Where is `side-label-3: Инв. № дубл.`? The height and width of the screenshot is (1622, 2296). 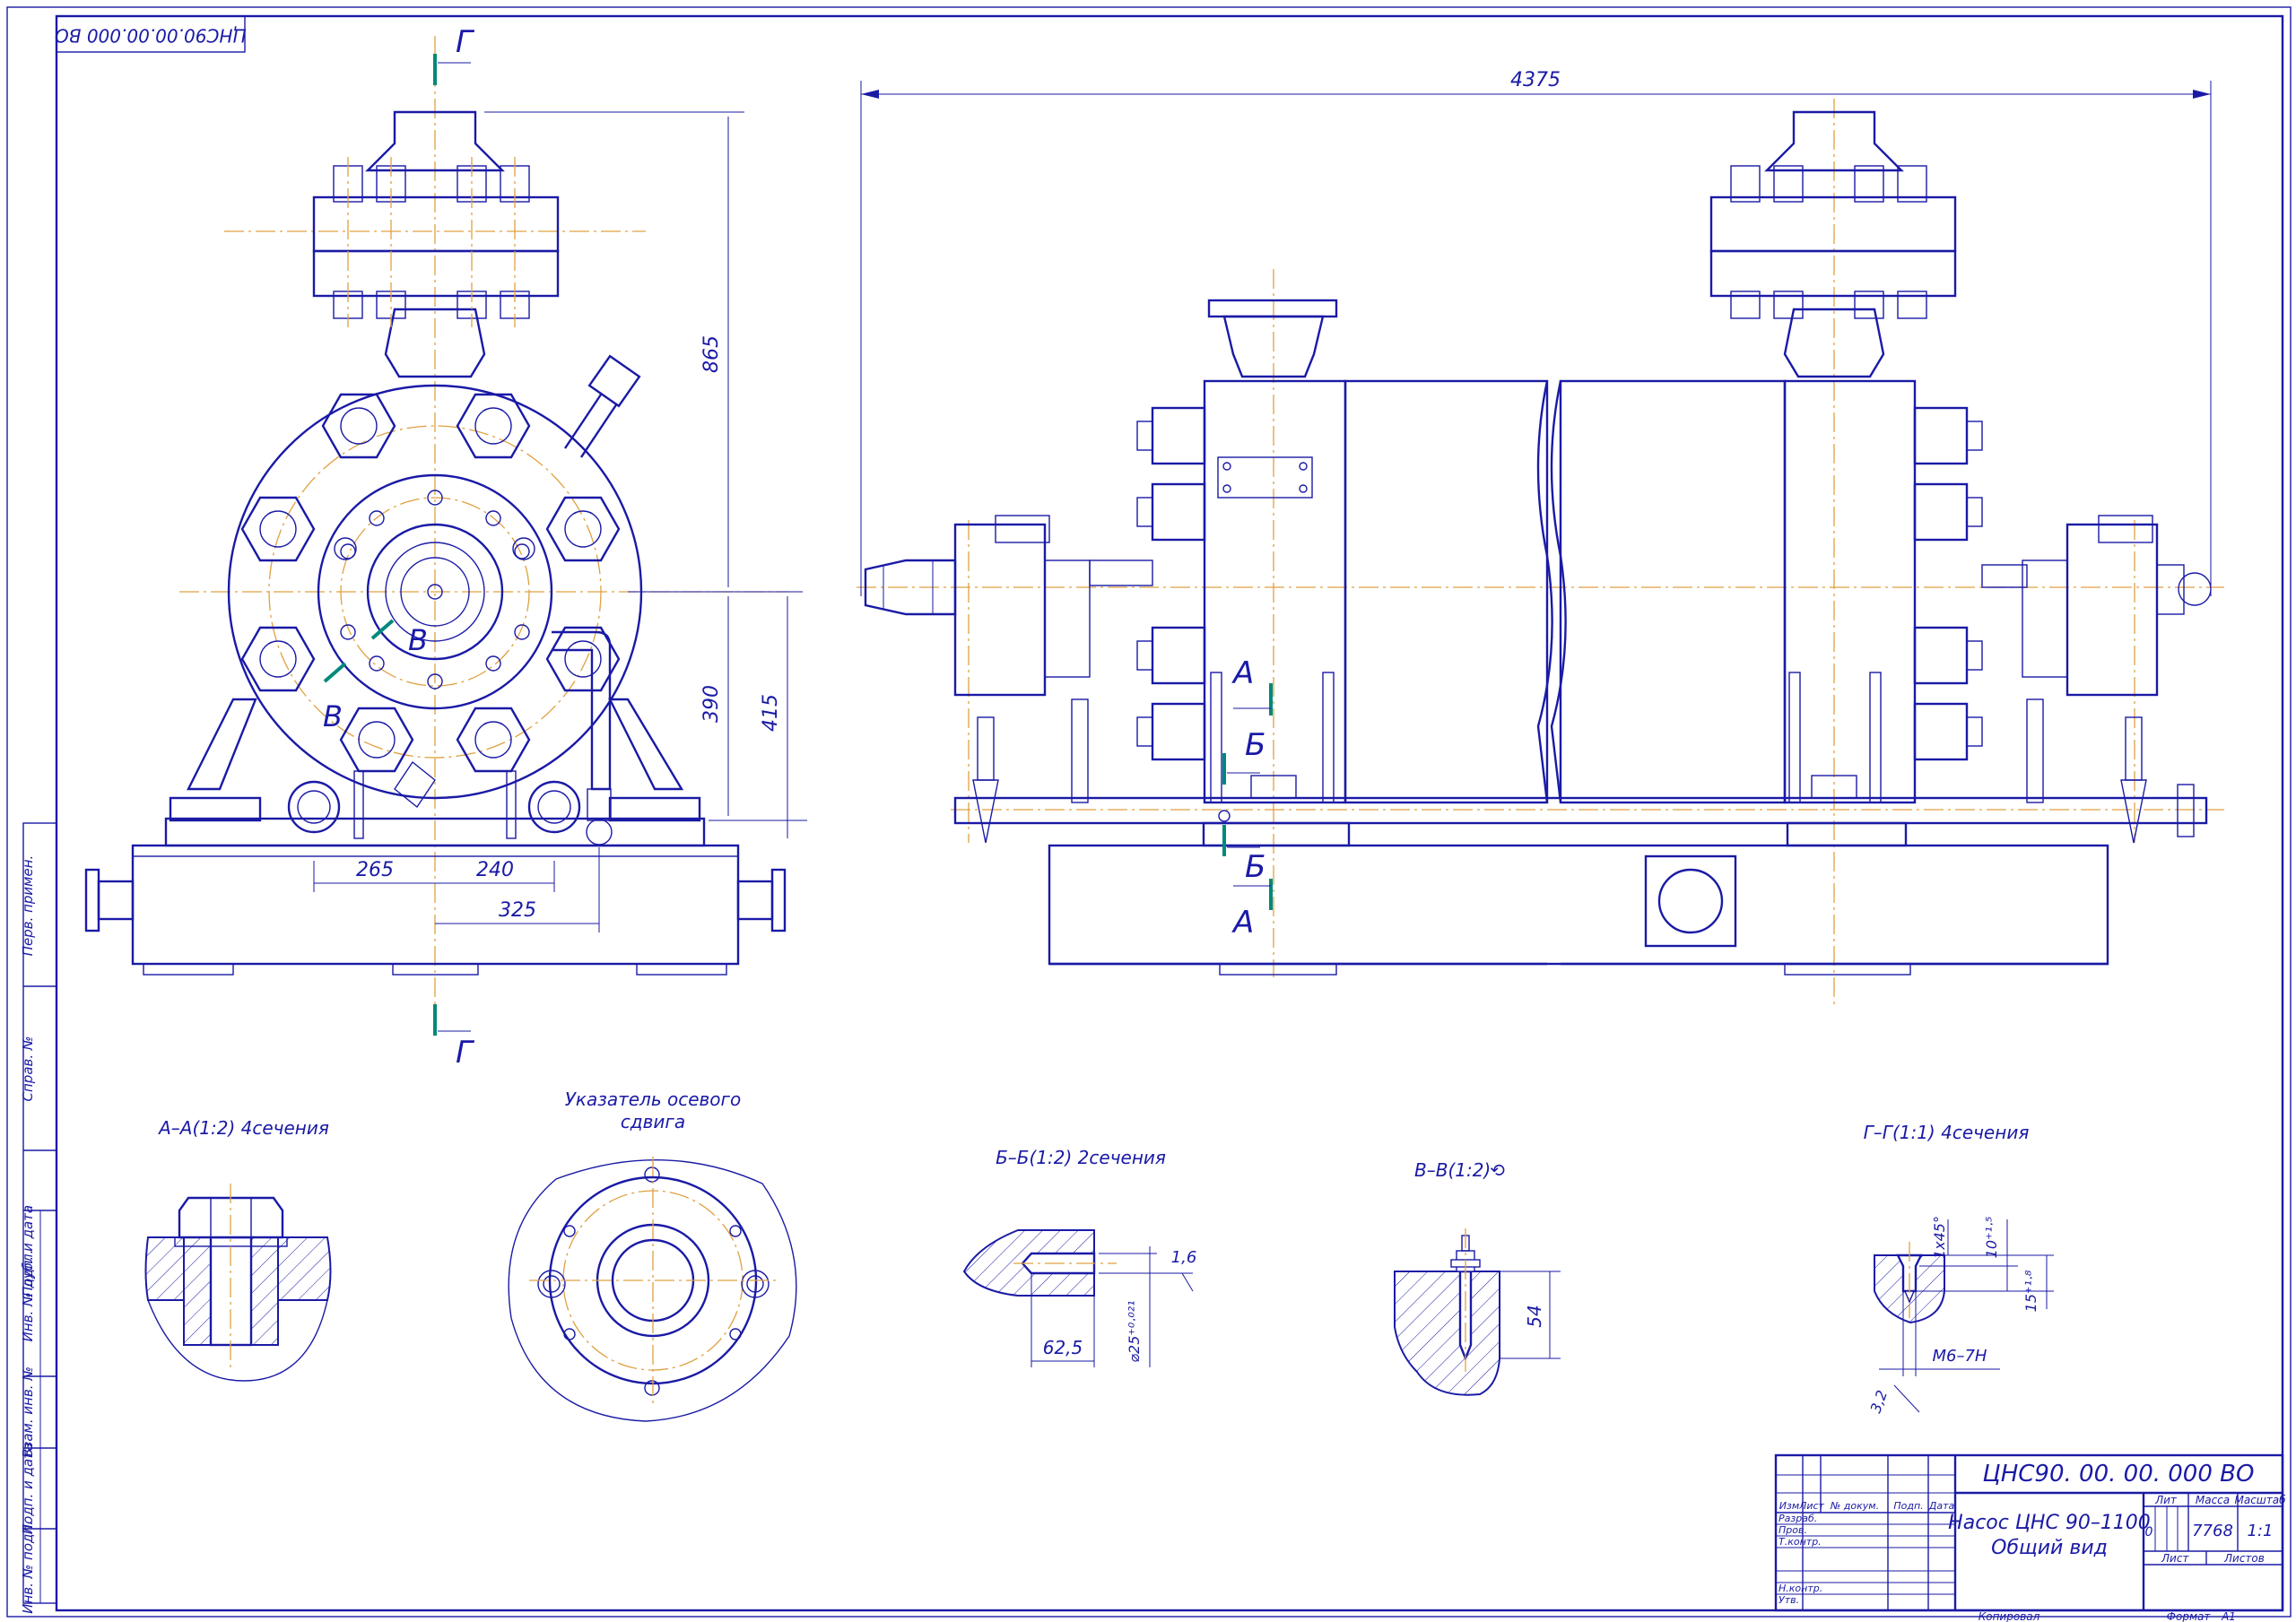 side-label-3: Инв. № дубл. is located at coordinates (28, 1296).